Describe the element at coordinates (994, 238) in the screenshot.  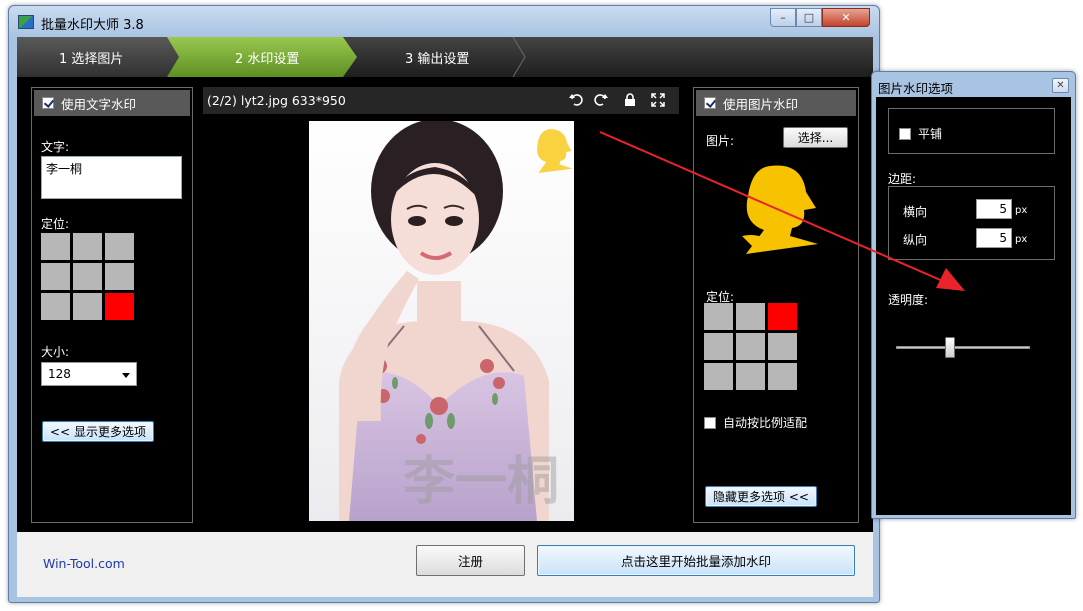
I see `vertical-margin-input: 5` at that location.